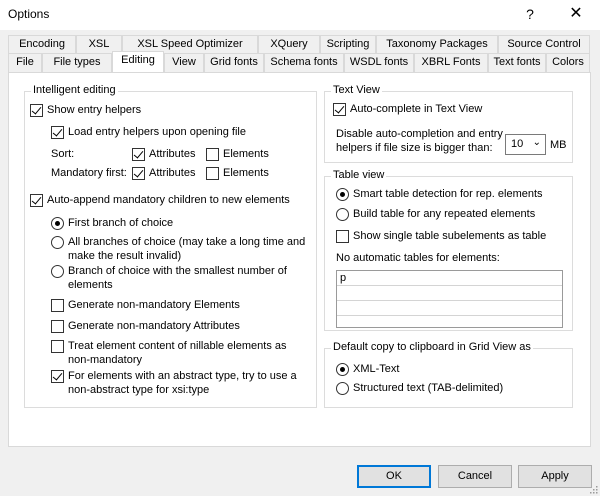  I want to click on tab-encoding: Encoding, so click(42, 44).